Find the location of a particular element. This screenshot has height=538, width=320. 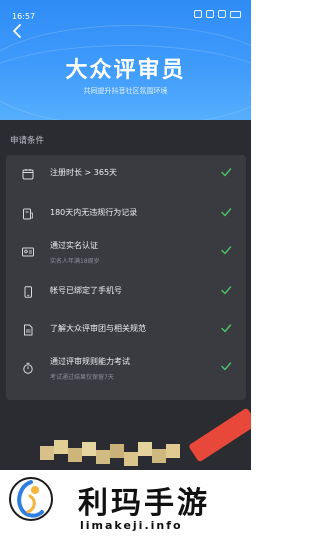

brand-name: 利玛手游 is located at coordinates (144, 503).